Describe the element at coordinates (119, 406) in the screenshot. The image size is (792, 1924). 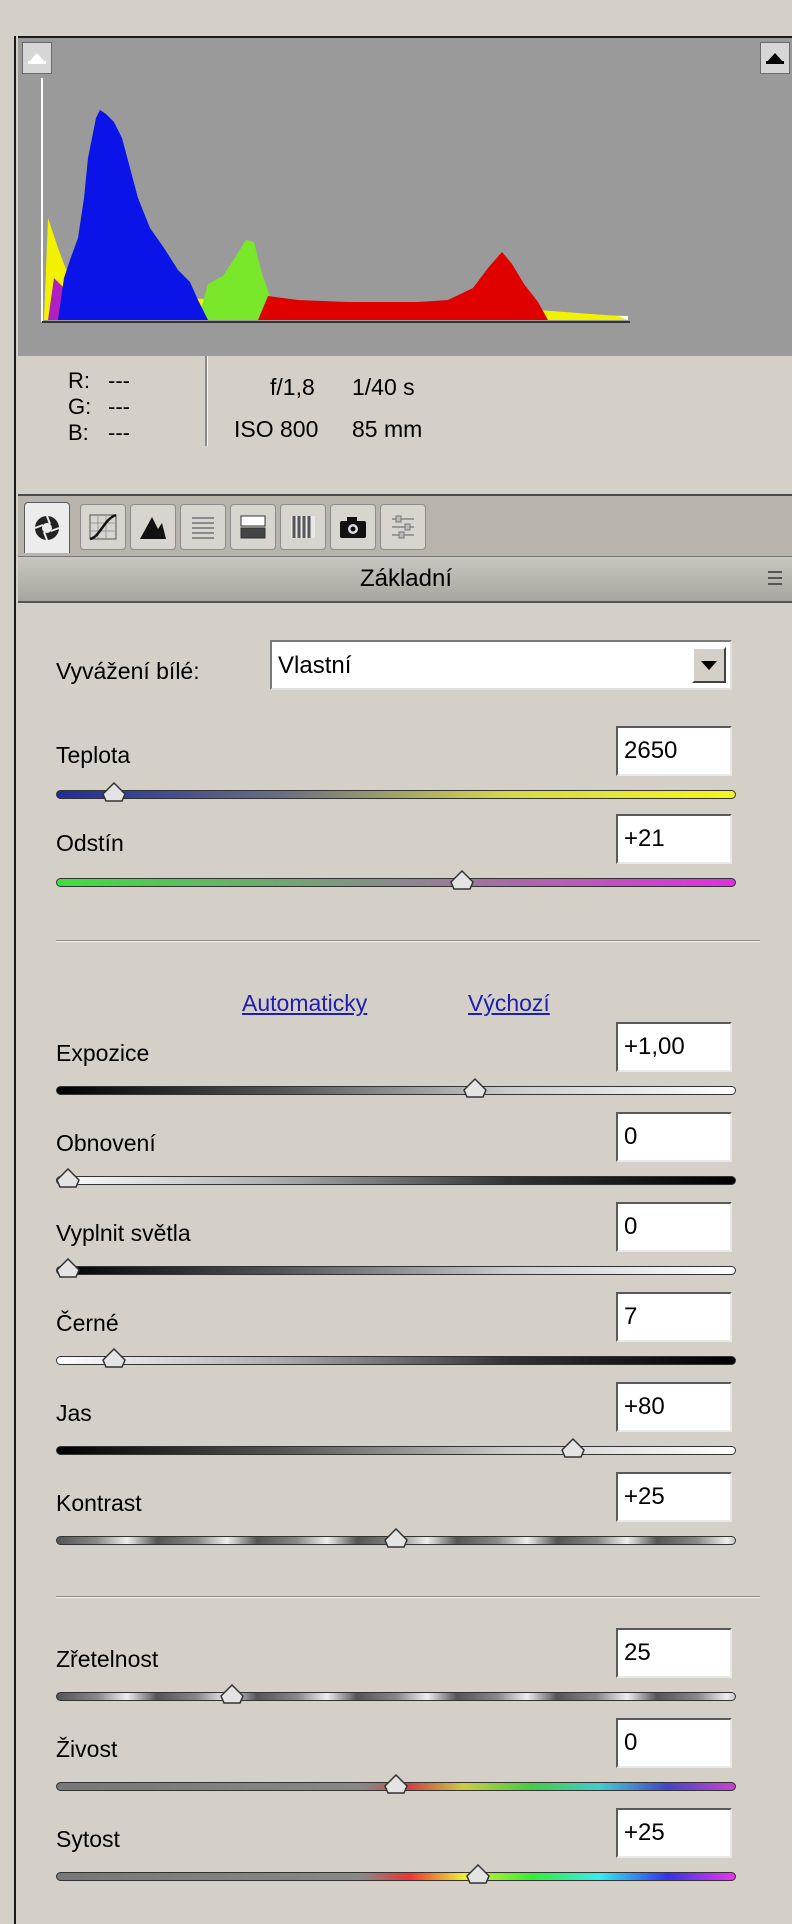
I see `g-value: ---` at that location.